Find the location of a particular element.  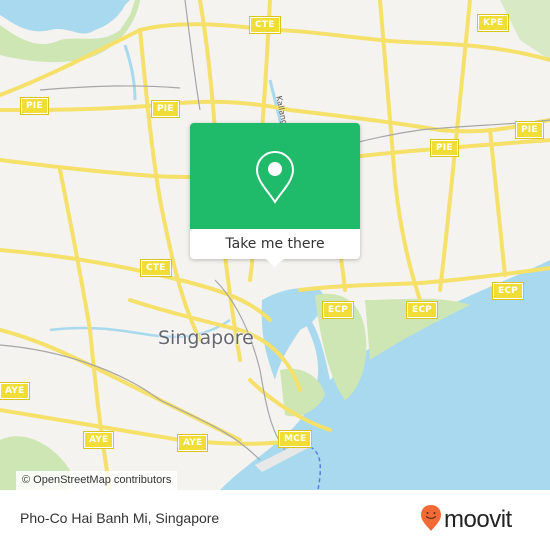

river-north is located at coordinates (130, 72).